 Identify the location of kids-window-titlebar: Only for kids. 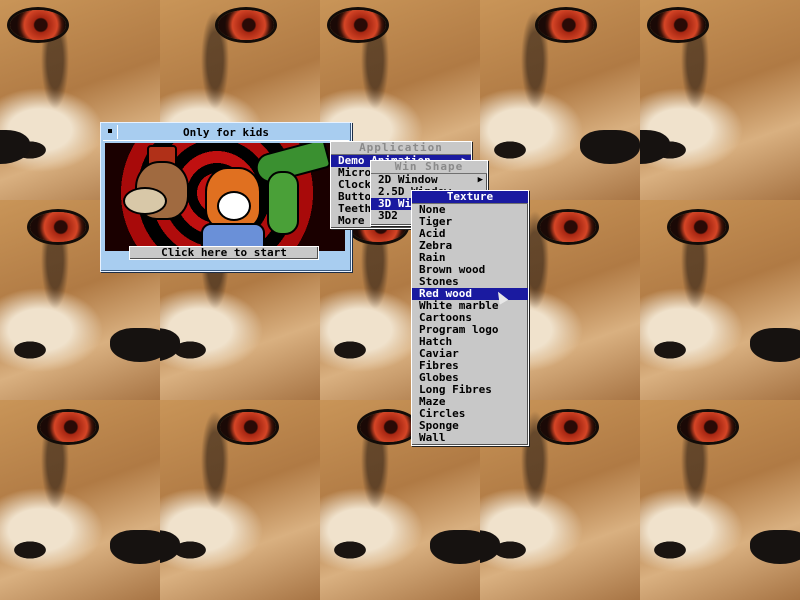
(226, 133).